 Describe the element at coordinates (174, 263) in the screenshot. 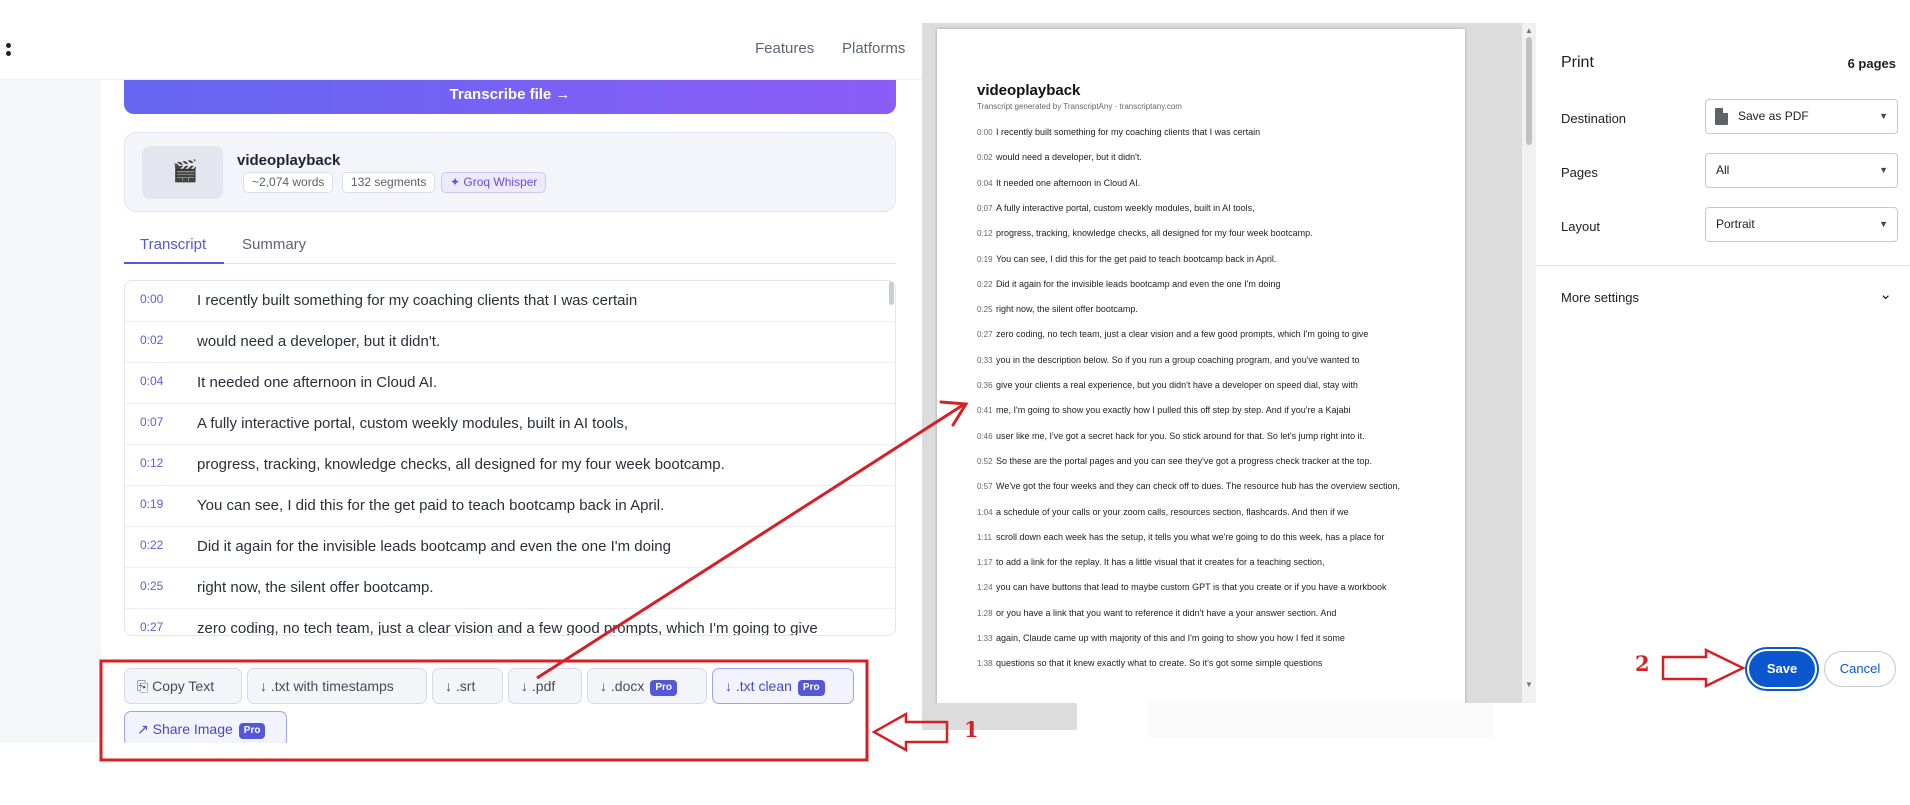

I see `active-tab-indicator` at that location.